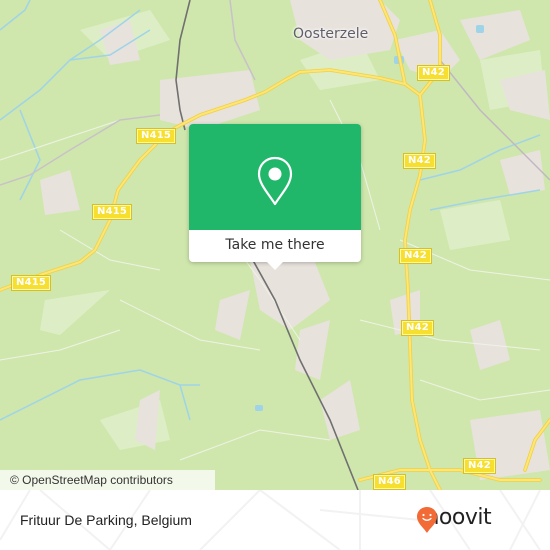 Image resolution: width=550 pixels, height=550 pixels. Describe the element at coordinates (242, 40) in the screenshot. I see `secondary-road-north` at that location.